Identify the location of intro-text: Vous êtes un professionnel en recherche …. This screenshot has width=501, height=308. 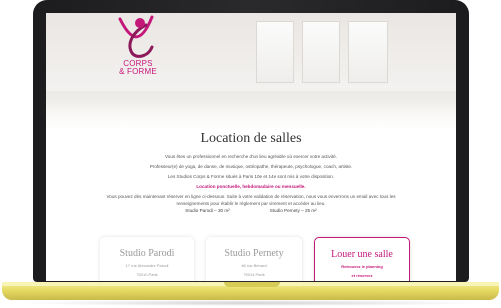
(251, 156).